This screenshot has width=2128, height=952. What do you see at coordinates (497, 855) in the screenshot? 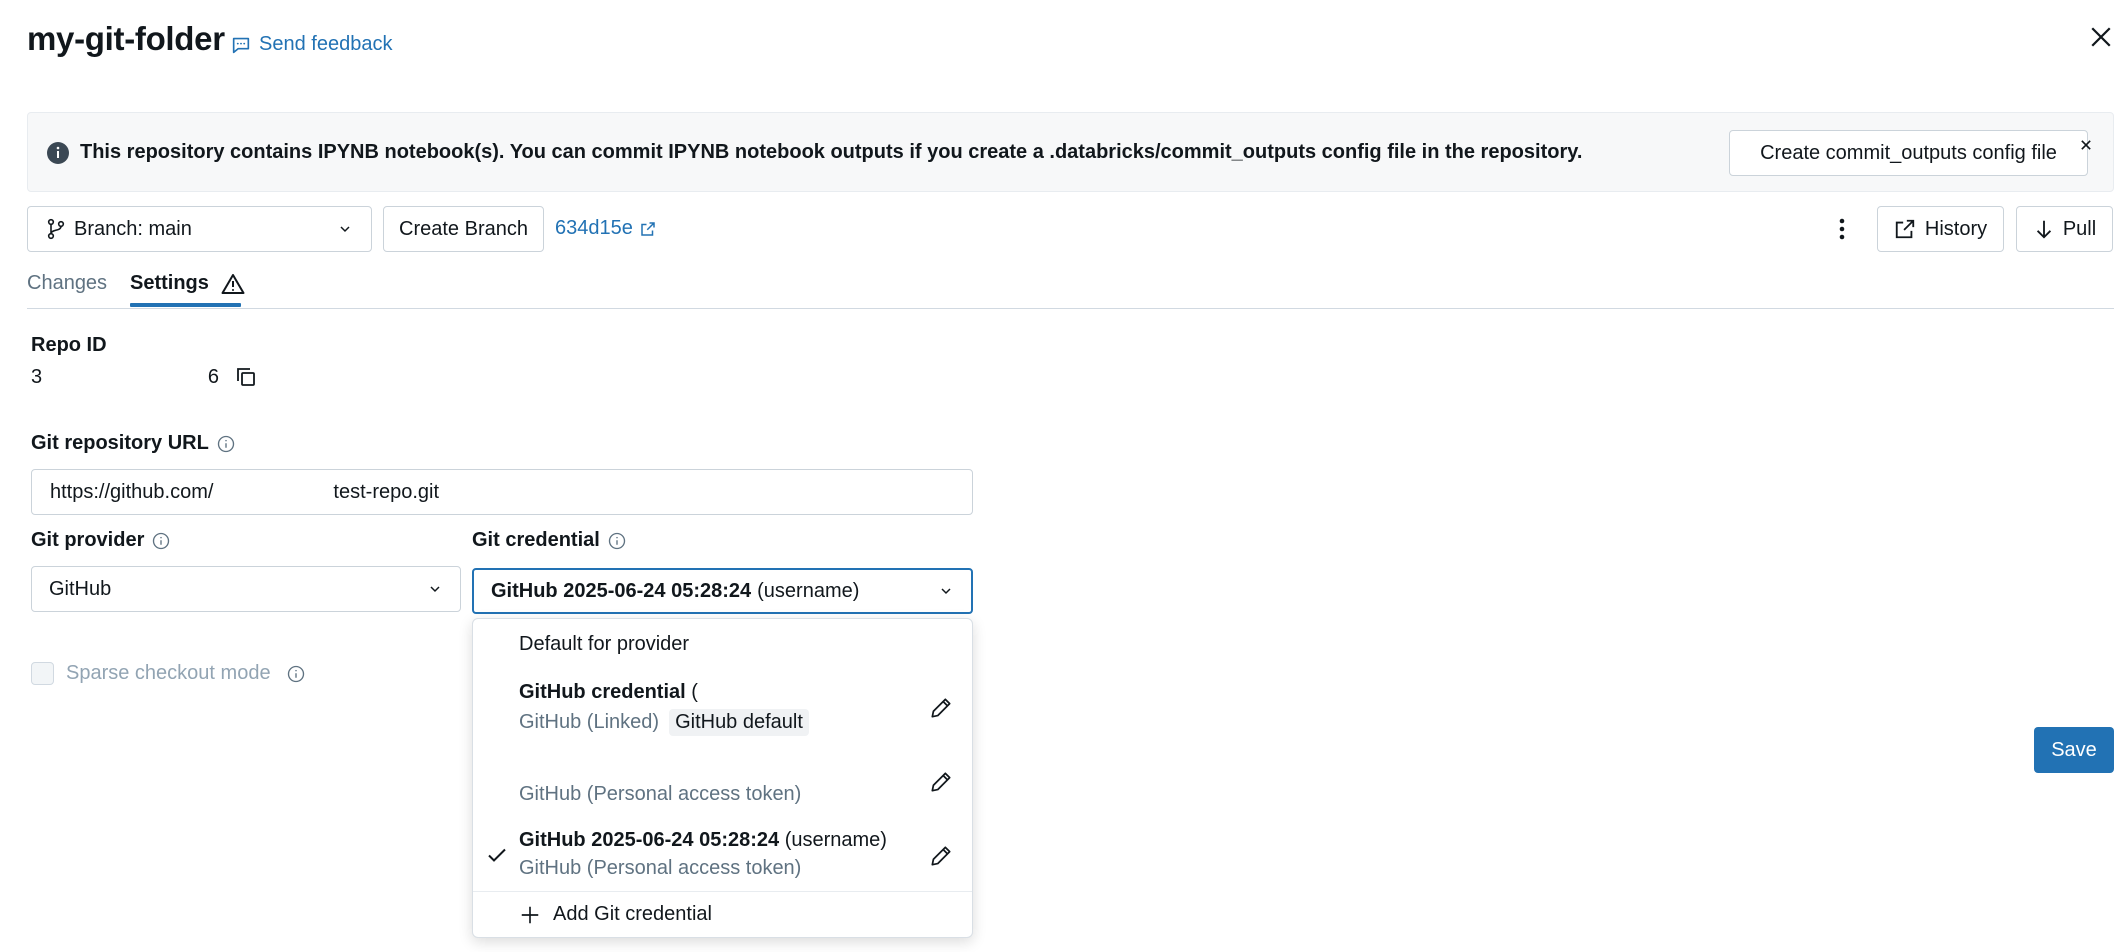
I see `checkmark-icon` at bounding box center [497, 855].